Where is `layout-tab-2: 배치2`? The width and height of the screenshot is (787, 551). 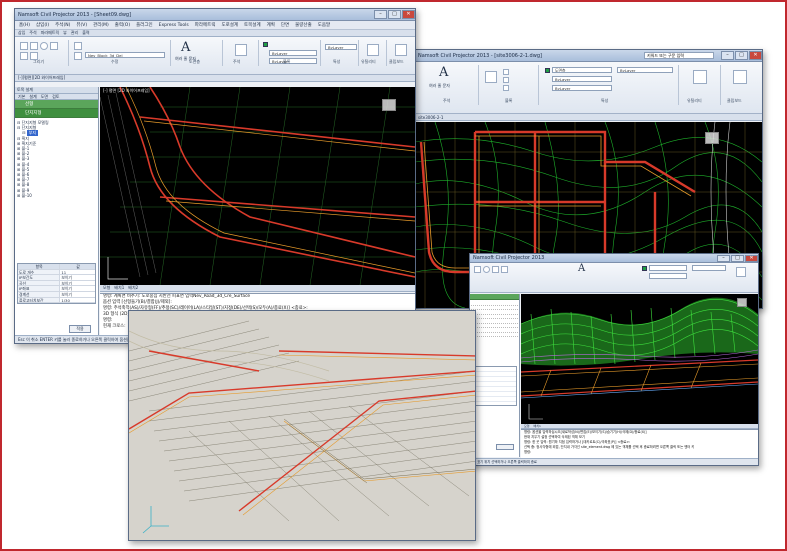 layout-tab-2: 배치2 is located at coordinates (133, 288).